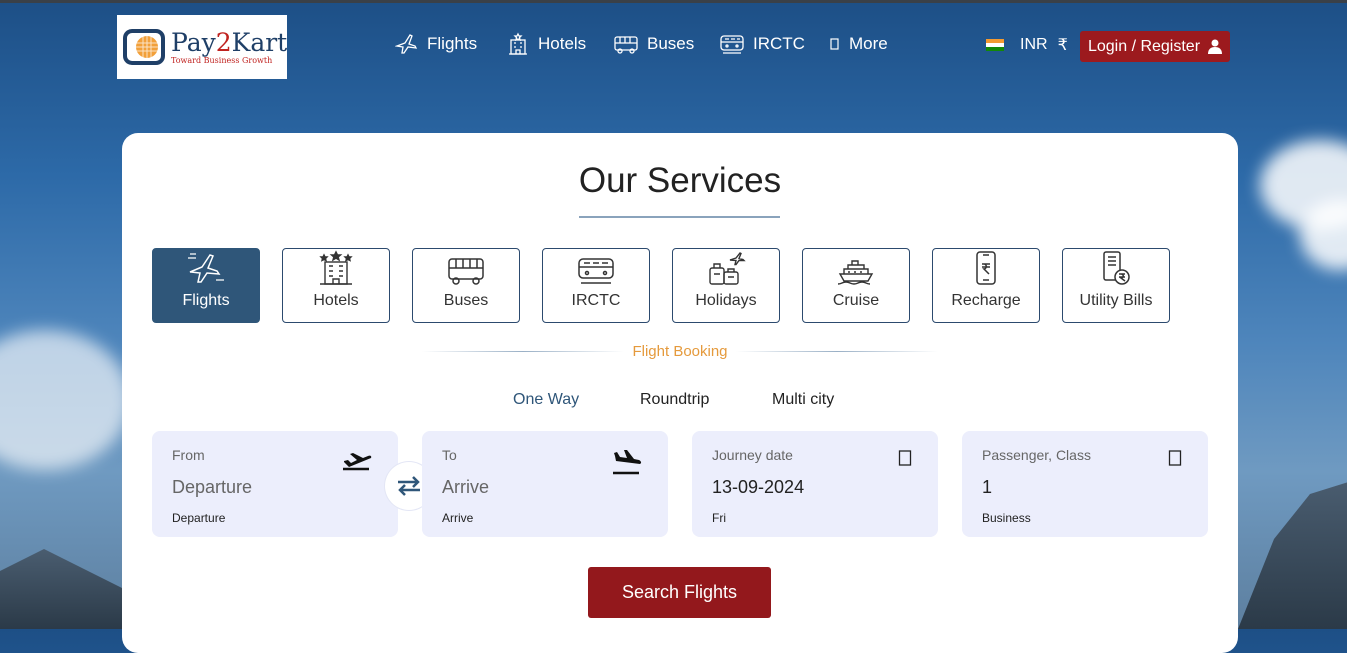 This screenshot has height=653, width=1347. Describe the element at coordinates (1034, 44) in the screenshot. I see `currency-code: INR` at that location.